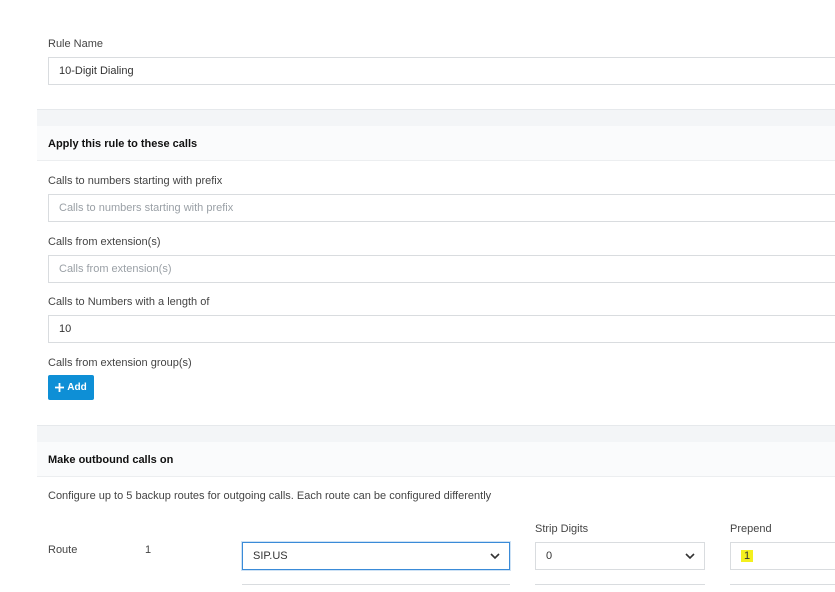  I want to click on prefix-label: Calls to numbers starting with prefix, so click(135, 181).